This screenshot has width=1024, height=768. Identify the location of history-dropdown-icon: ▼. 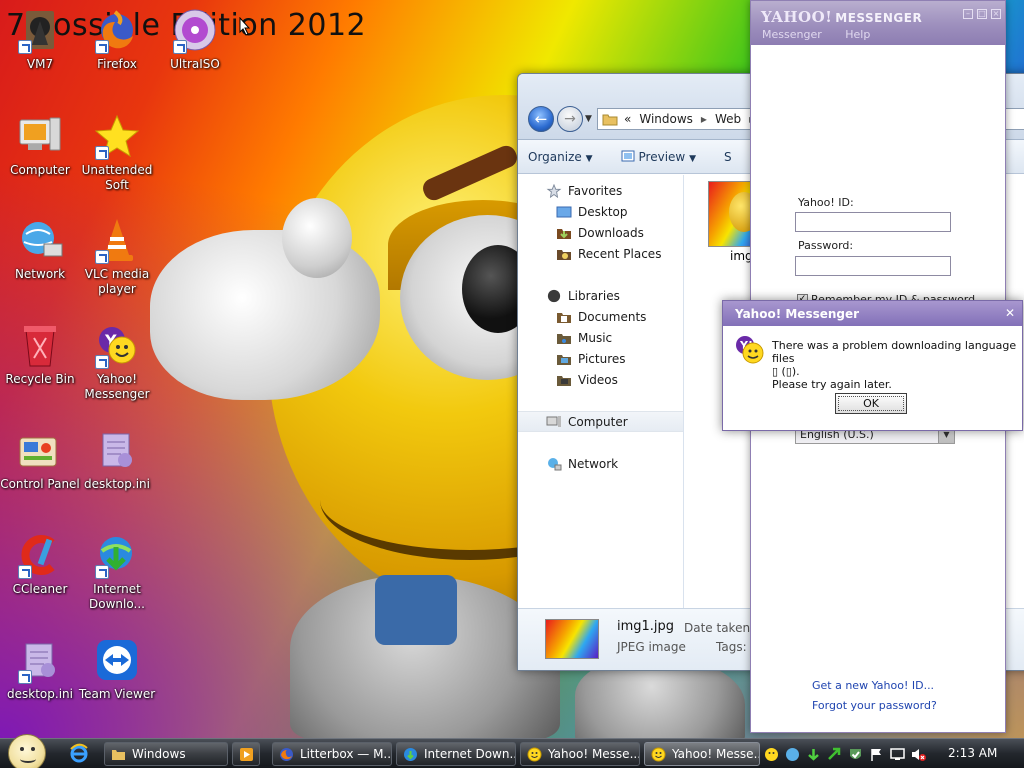
(588, 119).